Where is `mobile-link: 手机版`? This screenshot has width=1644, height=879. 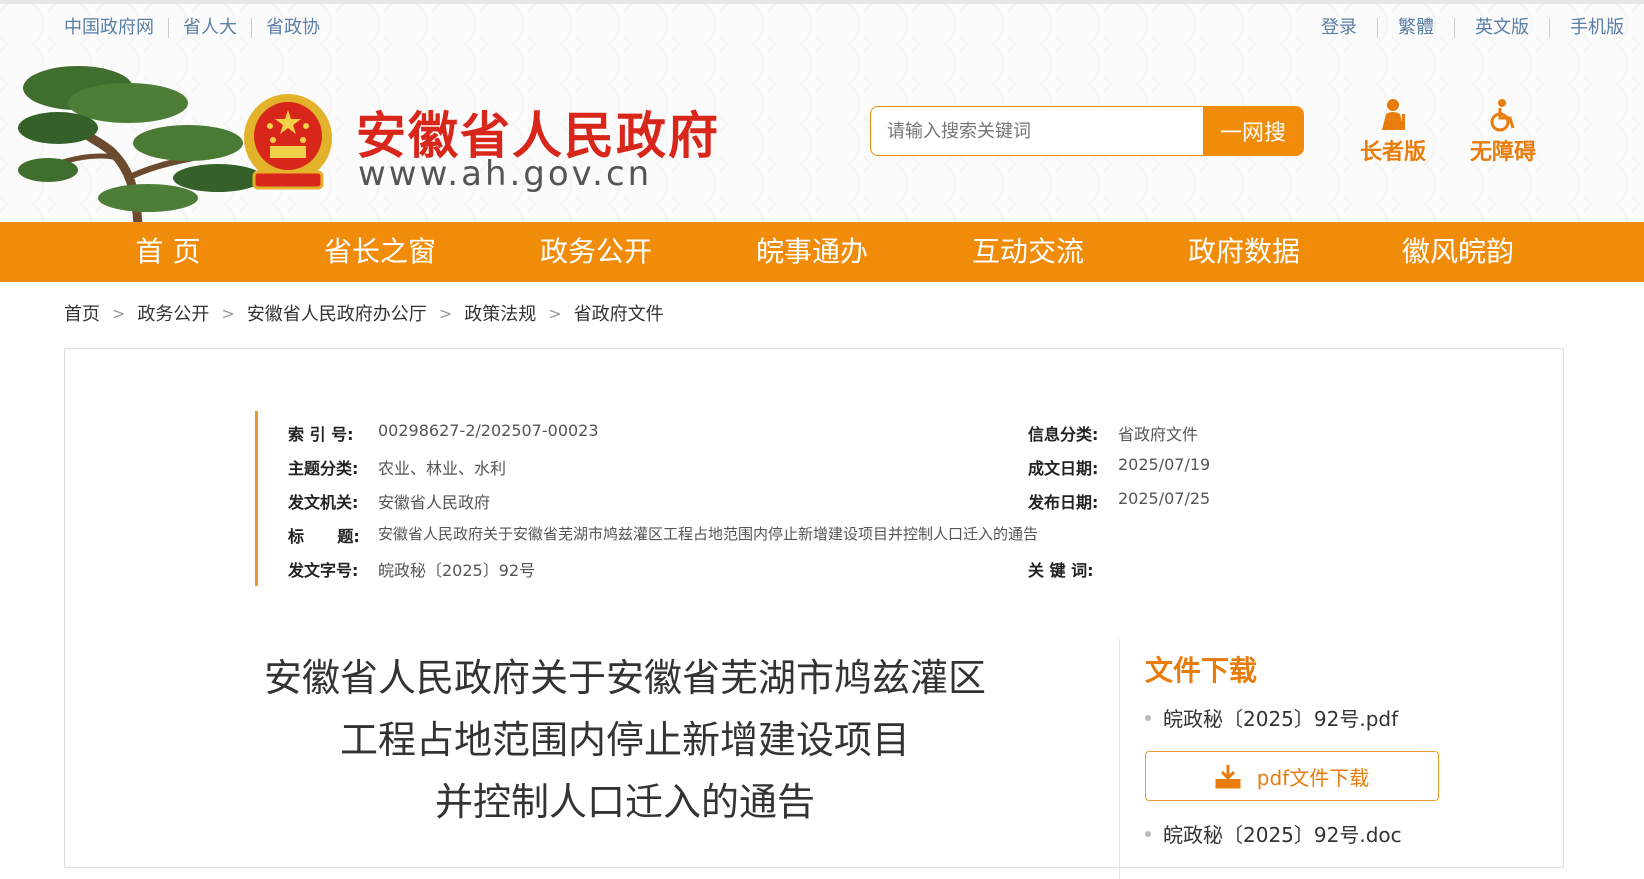 mobile-link: 手机版 is located at coordinates (1596, 28).